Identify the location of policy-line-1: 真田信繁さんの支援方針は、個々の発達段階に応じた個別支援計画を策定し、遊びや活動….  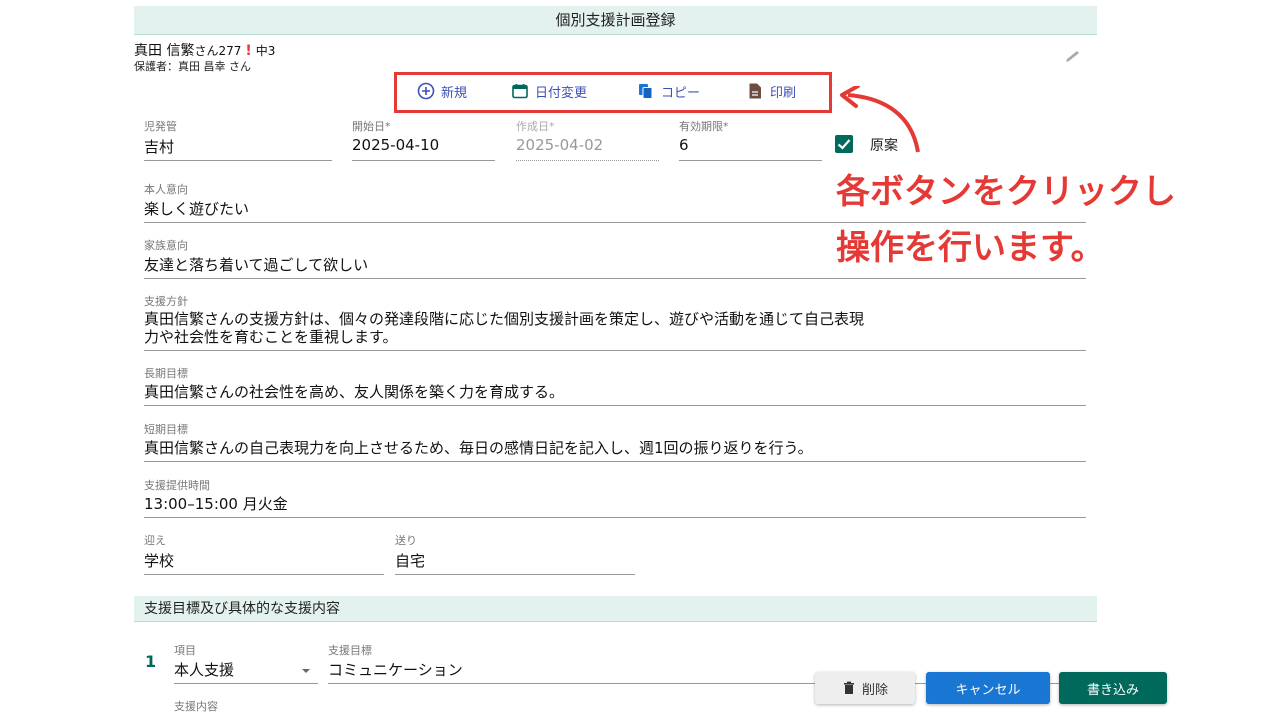
(504, 319).